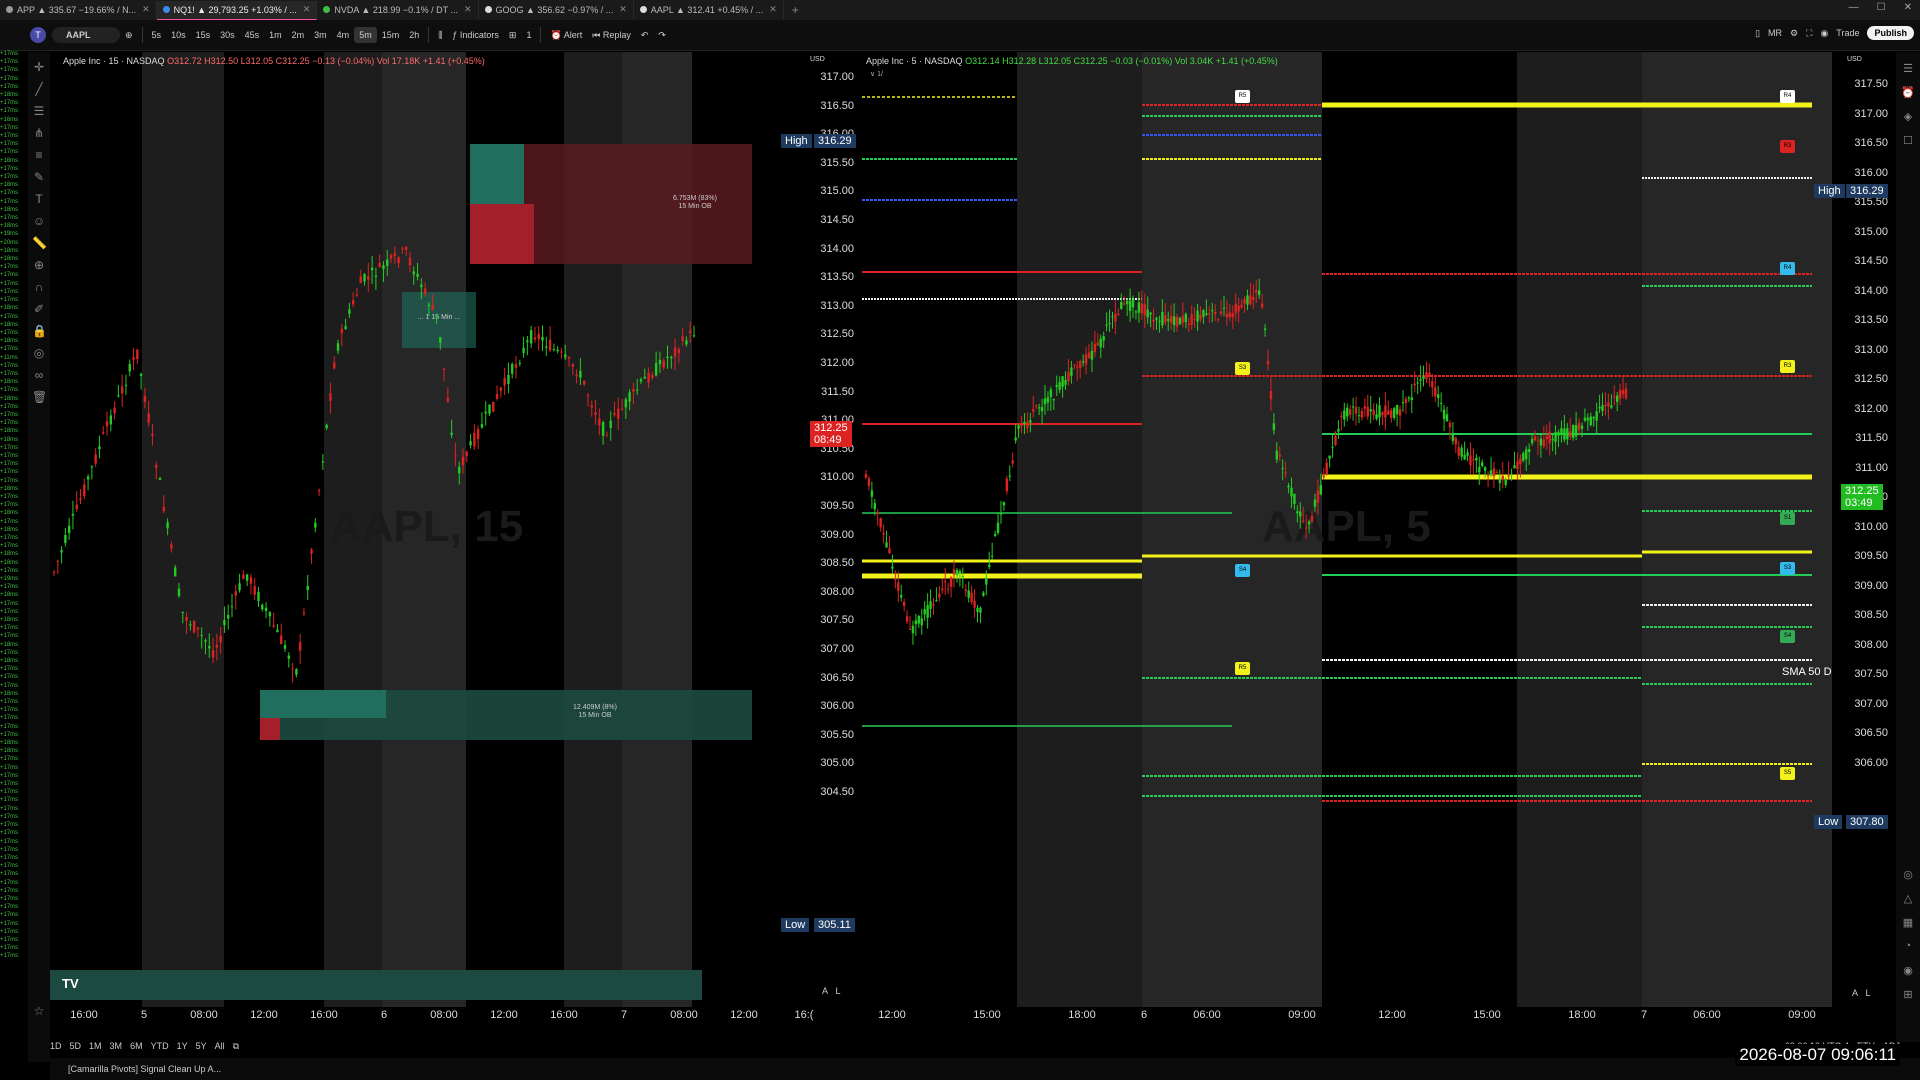 The height and width of the screenshot is (1080, 1920). What do you see at coordinates (160, 1046) in the screenshot?
I see `range-YTD: YTD` at bounding box center [160, 1046].